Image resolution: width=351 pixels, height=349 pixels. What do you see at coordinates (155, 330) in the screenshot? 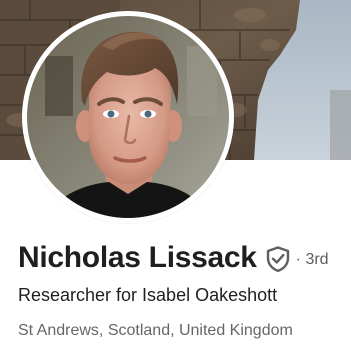
I see `profile-location: St Andrews, Scotland, United Kingdom` at bounding box center [155, 330].